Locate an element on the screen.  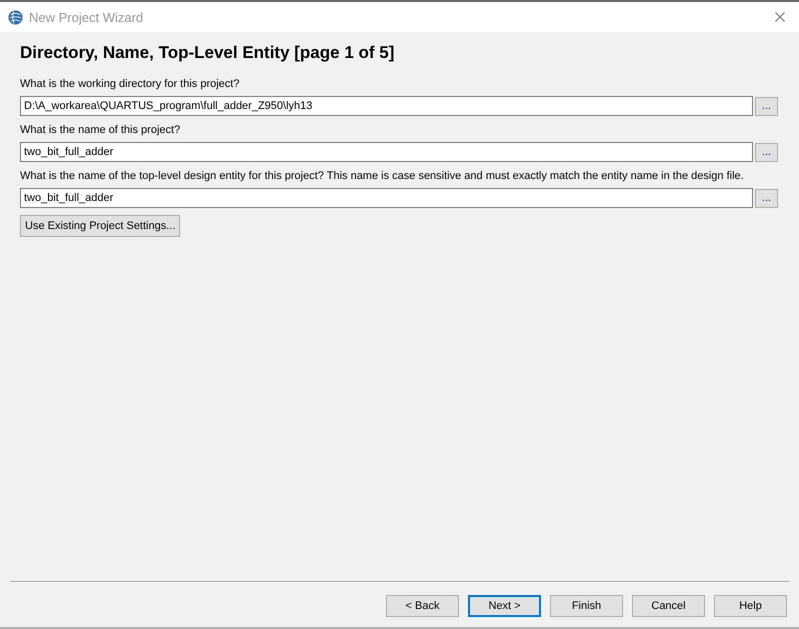
field-label: What is the name of this project? is located at coordinates (101, 130).